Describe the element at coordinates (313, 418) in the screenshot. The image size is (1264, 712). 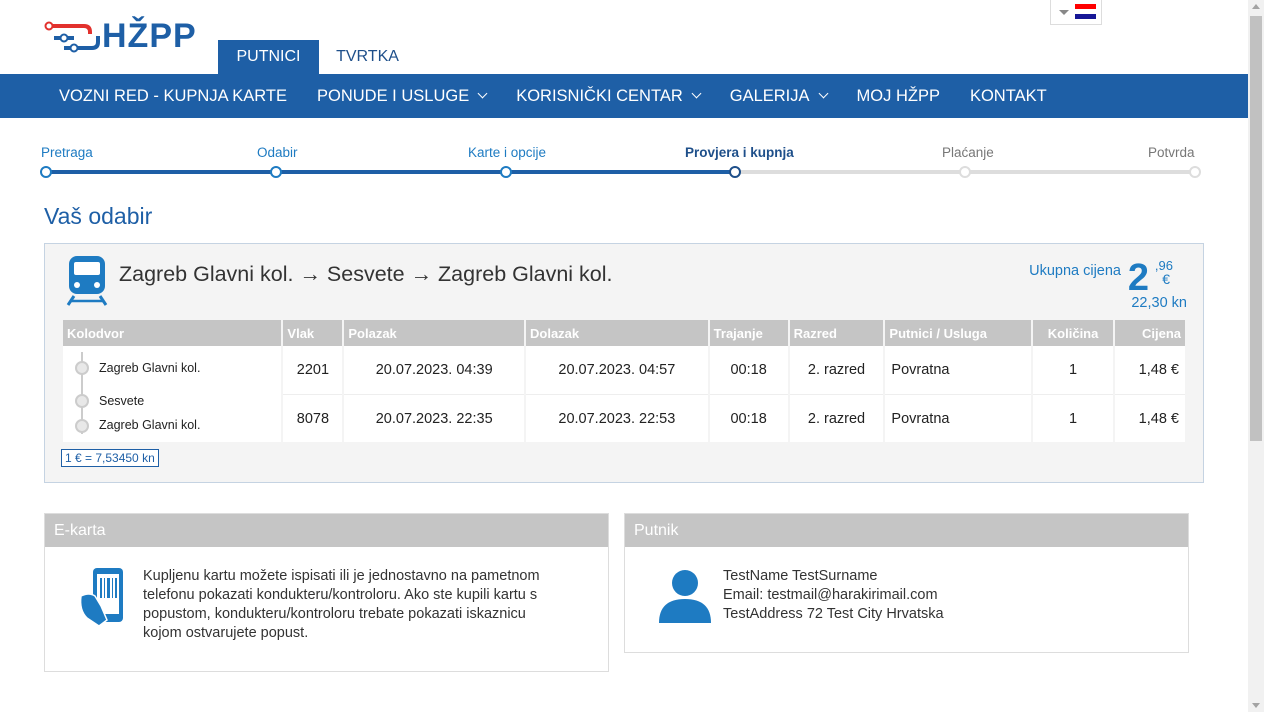
I see `cell-vlak: 8078` at that location.